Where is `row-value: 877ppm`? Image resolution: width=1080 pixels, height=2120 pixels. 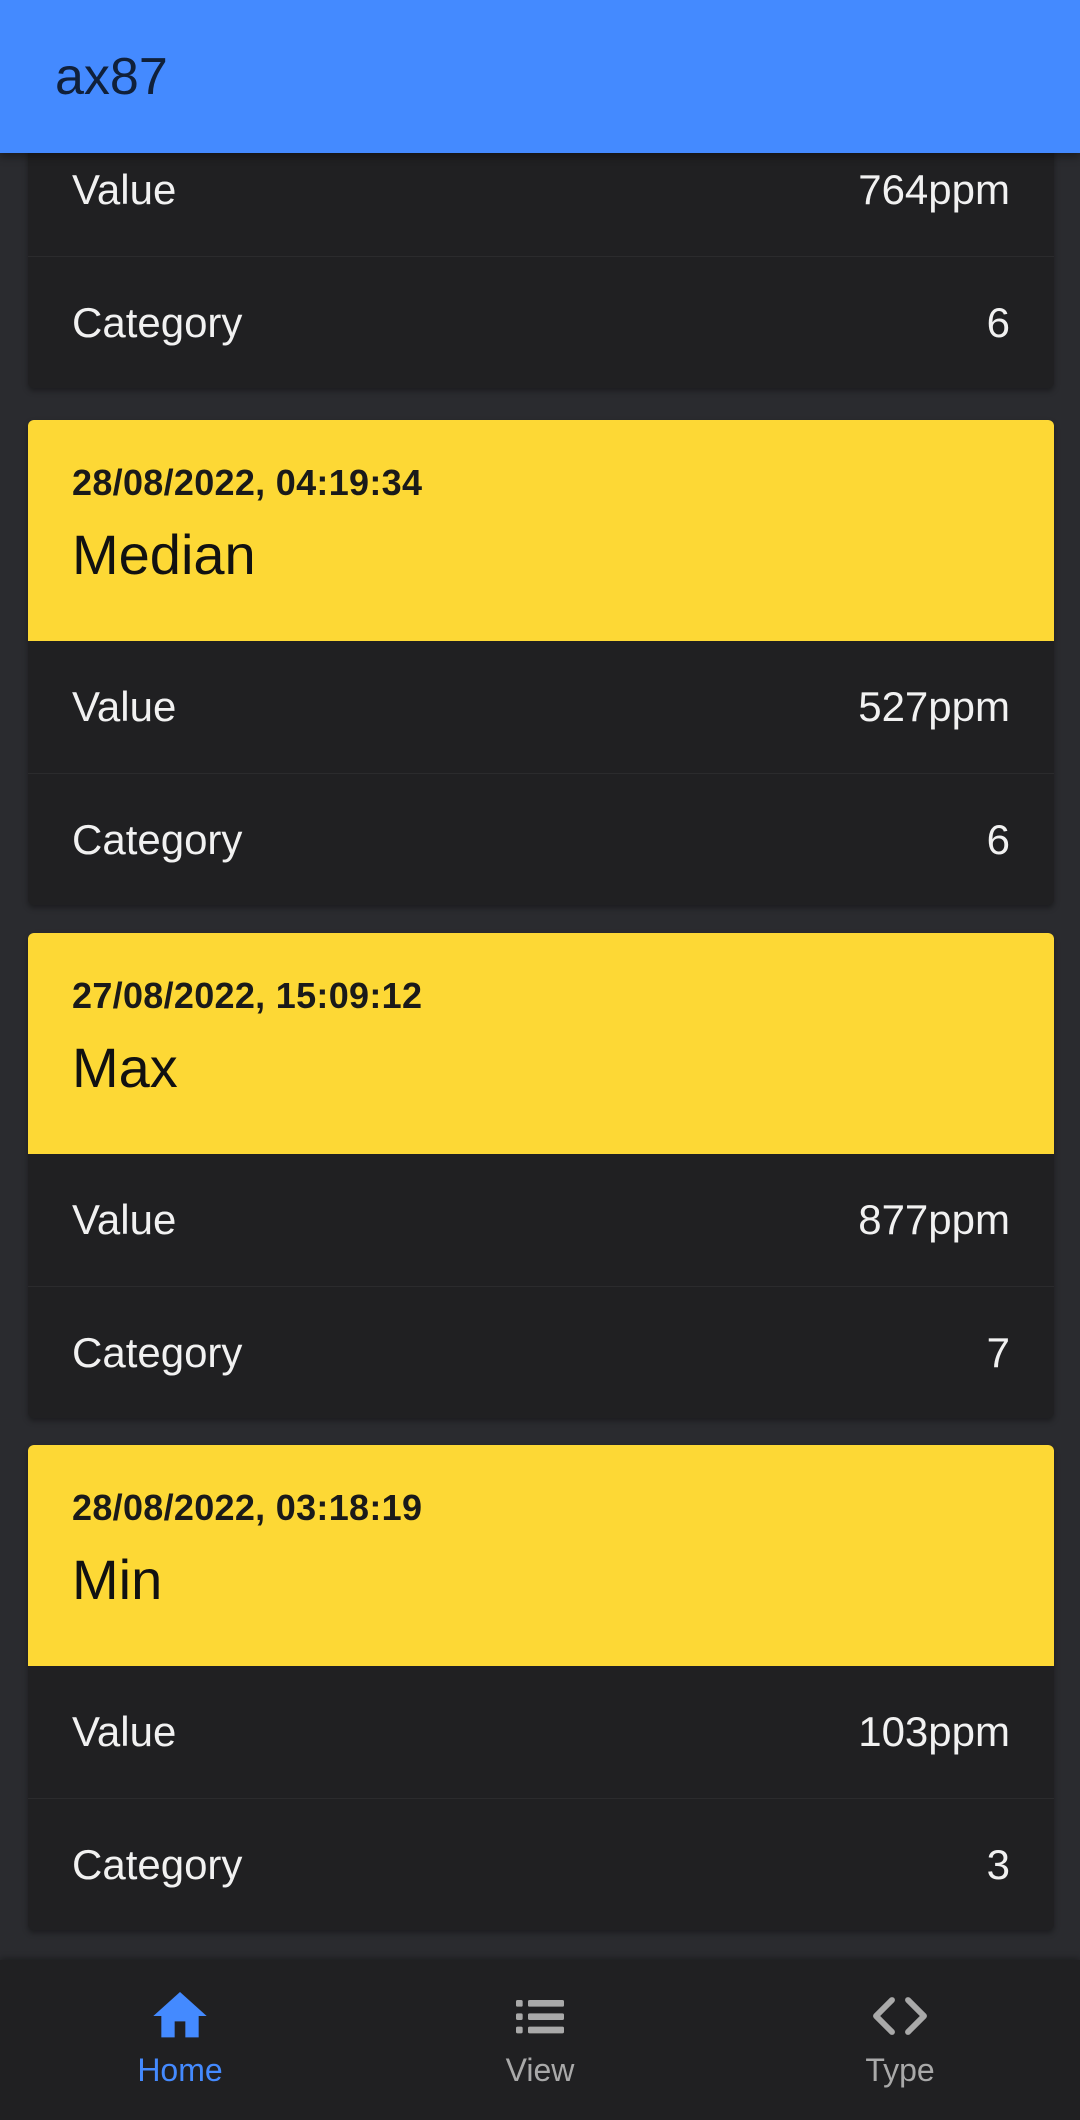
row-value: 877ppm is located at coordinates (934, 1219).